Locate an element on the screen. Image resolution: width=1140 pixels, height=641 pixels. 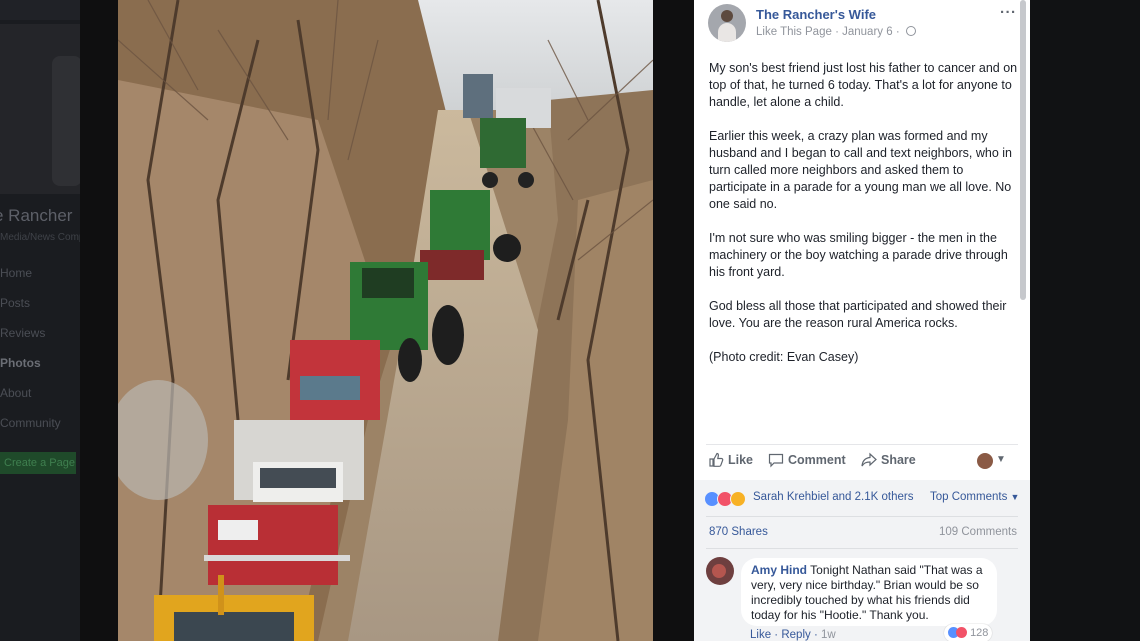
comment-reply-link: Reply is located at coordinates (795, 635).